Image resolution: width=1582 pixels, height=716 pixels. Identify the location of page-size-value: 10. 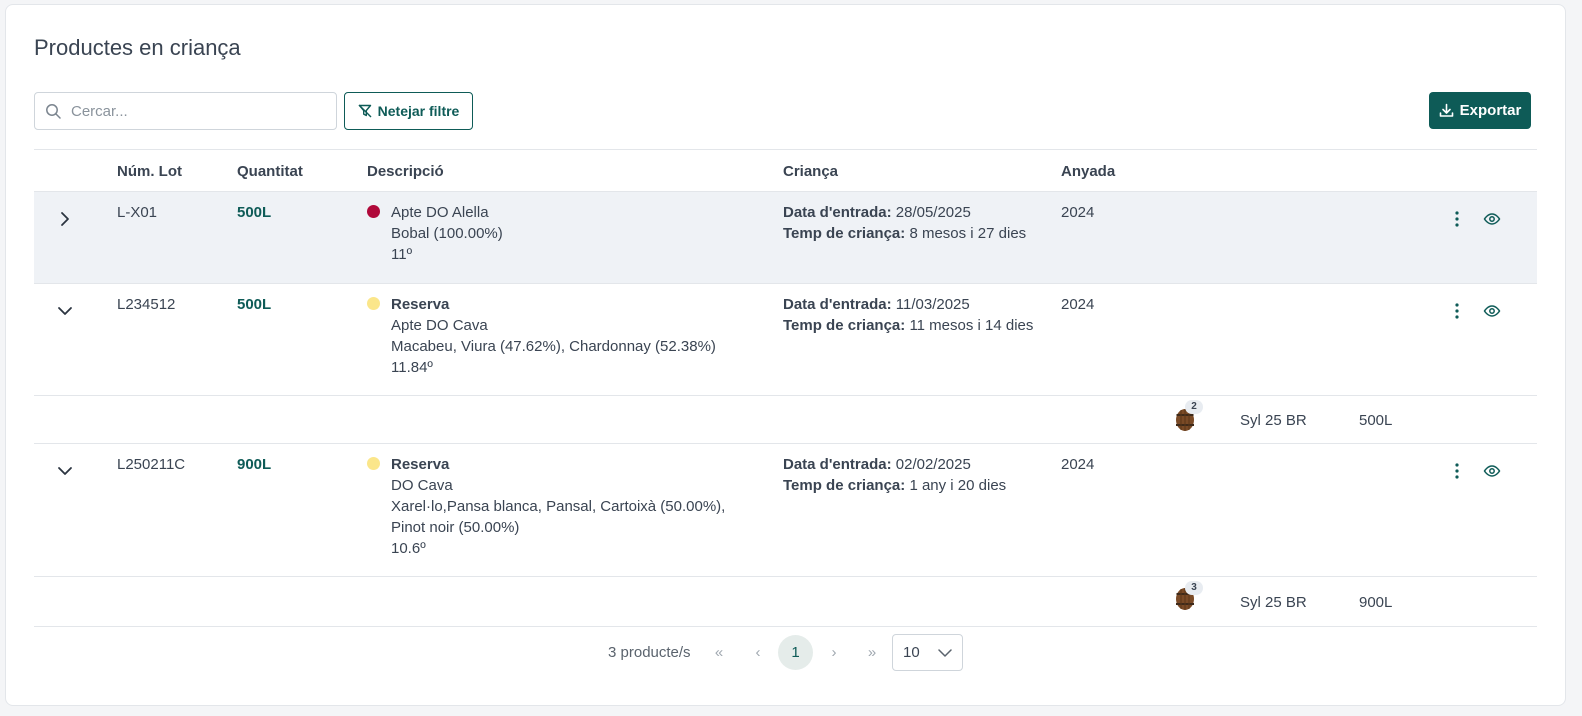
(911, 652).